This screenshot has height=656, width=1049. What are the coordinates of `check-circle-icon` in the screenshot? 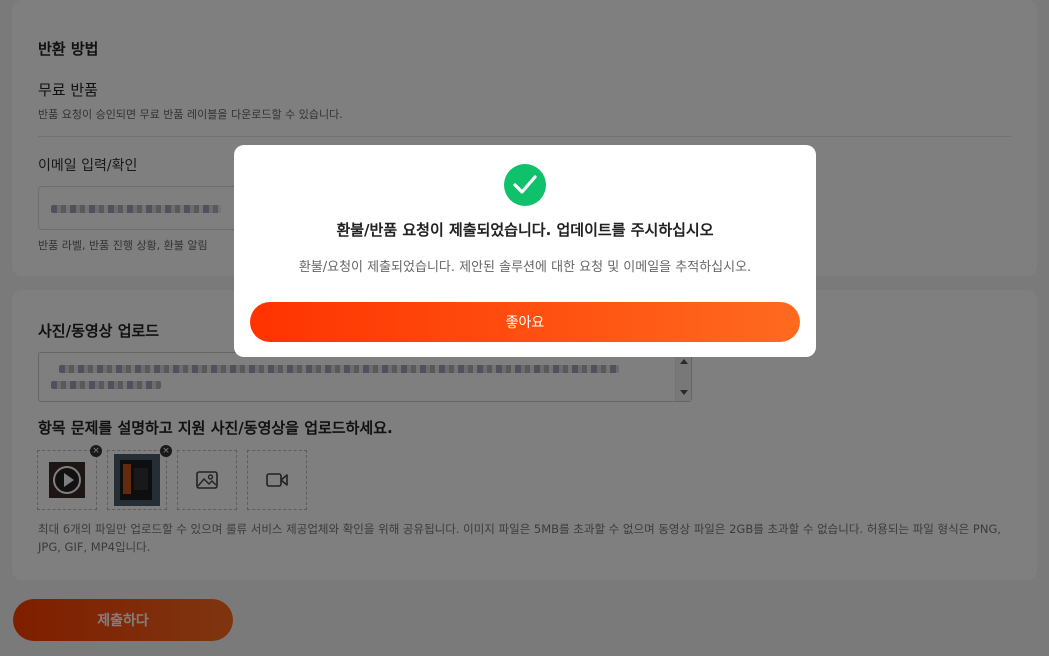 It's located at (525, 185).